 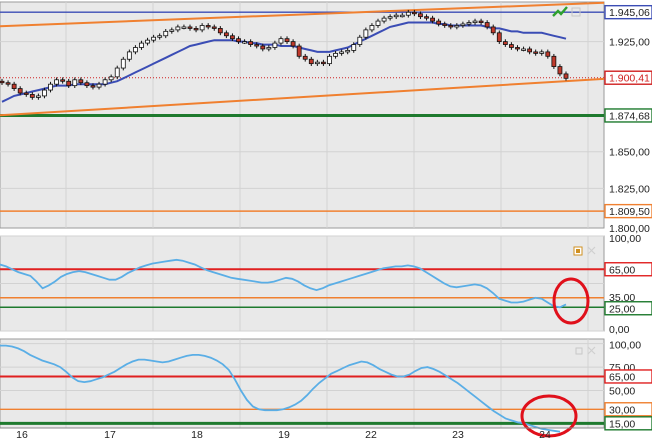 I want to click on x-axis-tick-label: 18, so click(x=197, y=435).